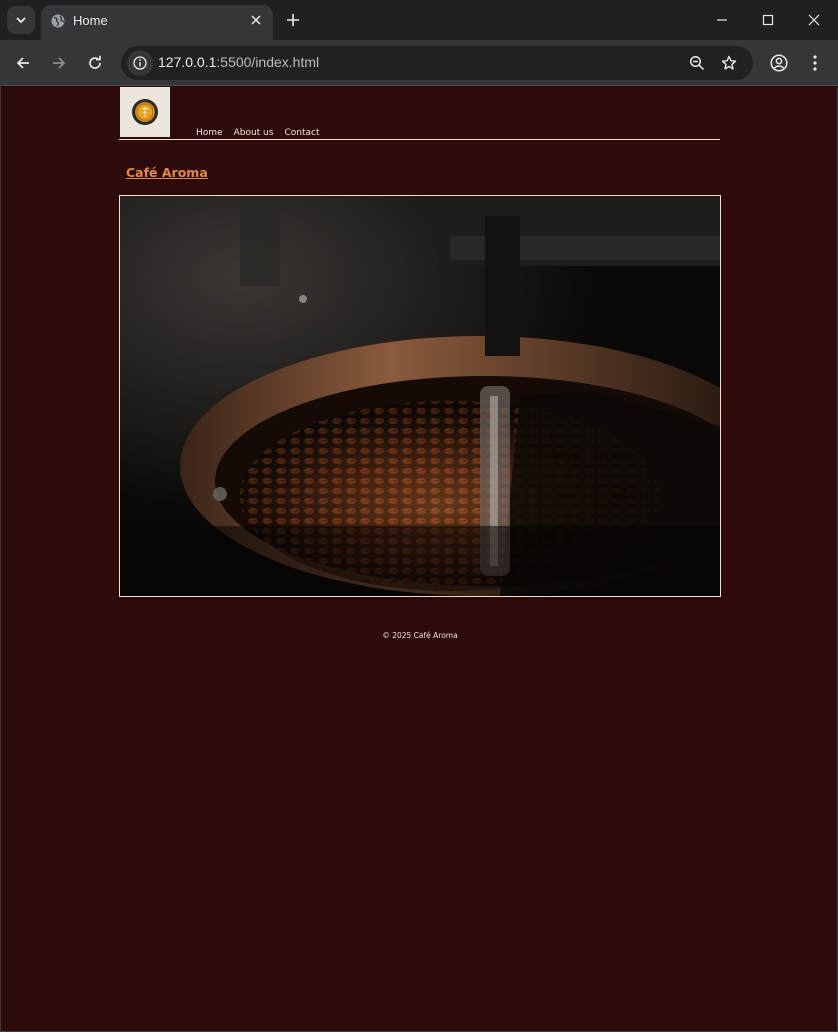  What do you see at coordinates (420, 635) in the screenshot?
I see `site-footer: © 2025 Café Aroma` at bounding box center [420, 635].